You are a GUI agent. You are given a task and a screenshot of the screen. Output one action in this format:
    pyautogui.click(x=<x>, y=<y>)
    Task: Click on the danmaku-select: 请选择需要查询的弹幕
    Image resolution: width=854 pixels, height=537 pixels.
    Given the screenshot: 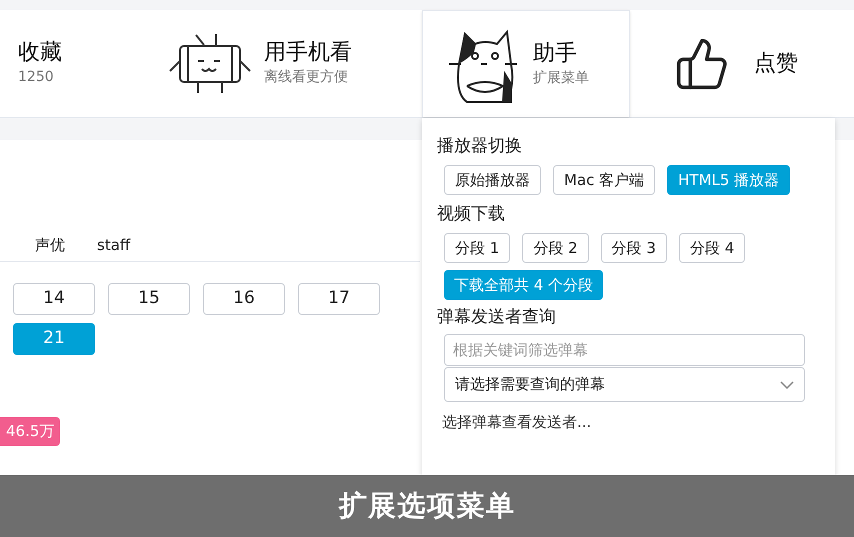 What is the action you would take?
    pyautogui.click(x=624, y=384)
    